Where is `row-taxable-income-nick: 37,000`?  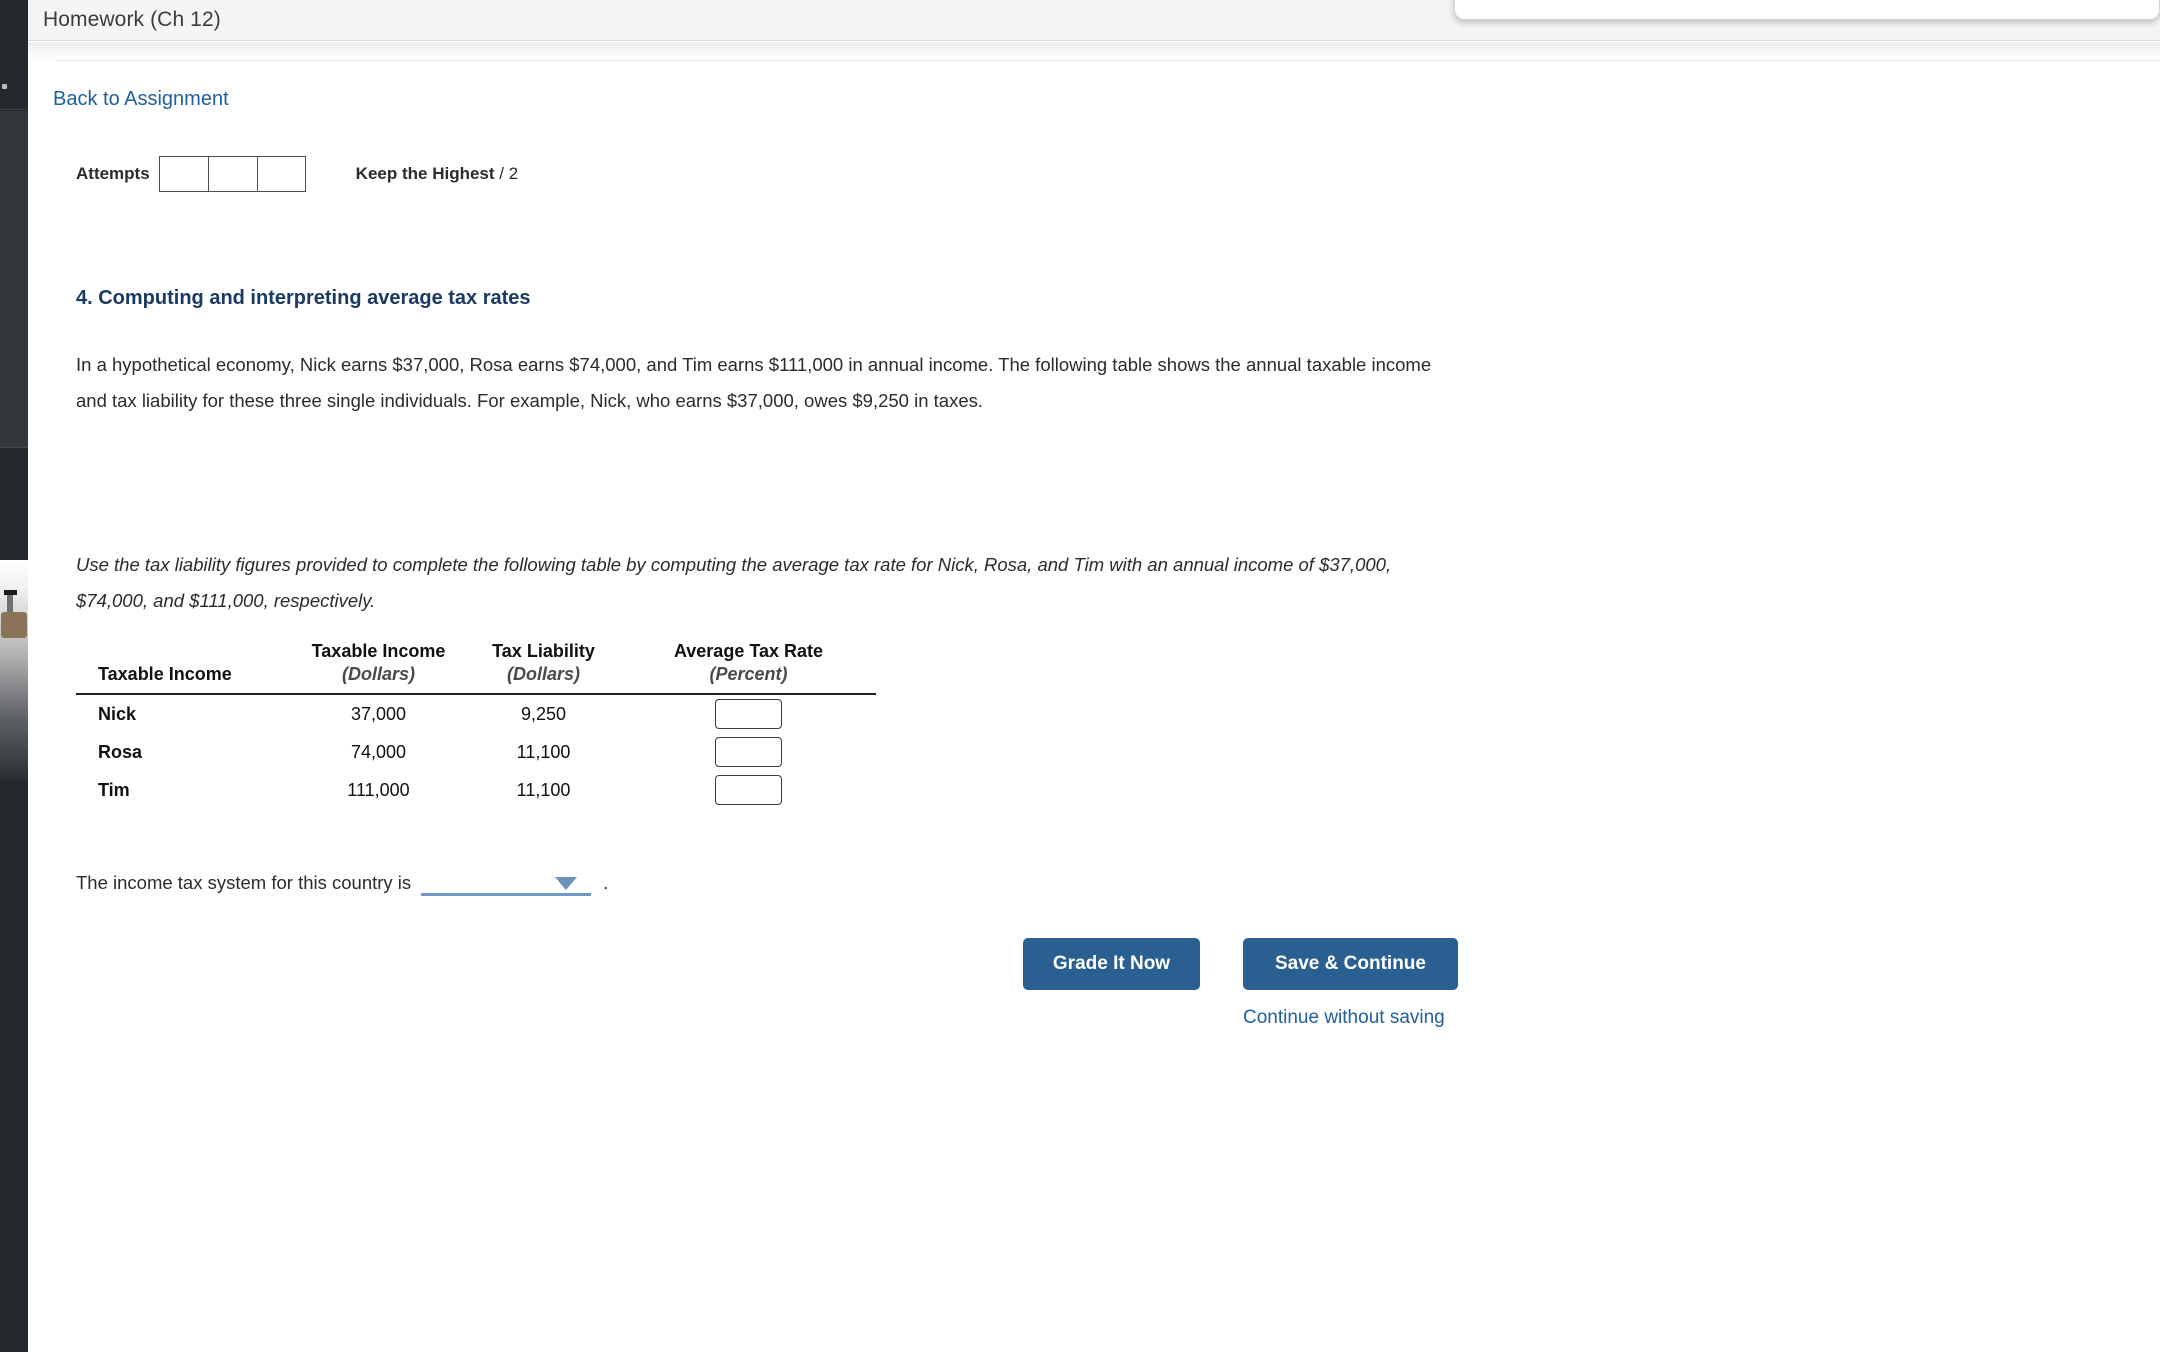
row-taxable-income-nick: 37,000 is located at coordinates (378, 713).